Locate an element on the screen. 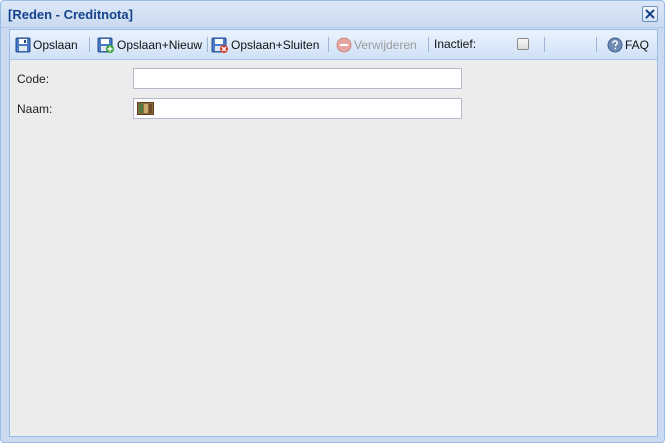  save-label: Opslaan is located at coordinates (55, 44).